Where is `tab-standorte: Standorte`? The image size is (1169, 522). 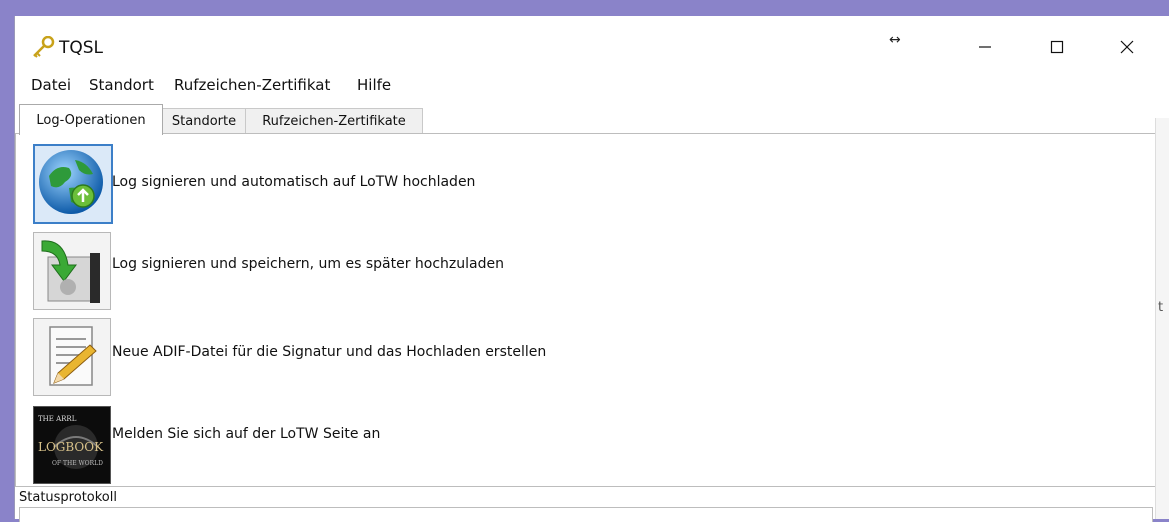
tab-standorte: Standorte is located at coordinates (204, 120).